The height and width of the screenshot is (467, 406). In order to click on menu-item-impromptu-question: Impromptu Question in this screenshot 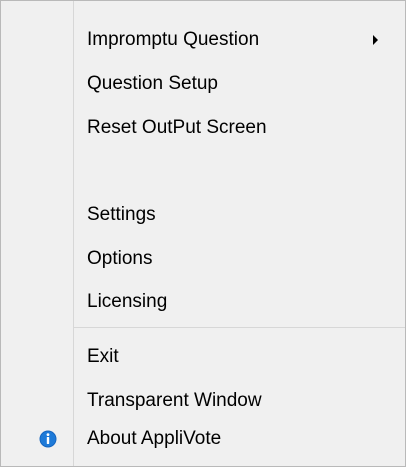, I will do `click(203, 40)`.